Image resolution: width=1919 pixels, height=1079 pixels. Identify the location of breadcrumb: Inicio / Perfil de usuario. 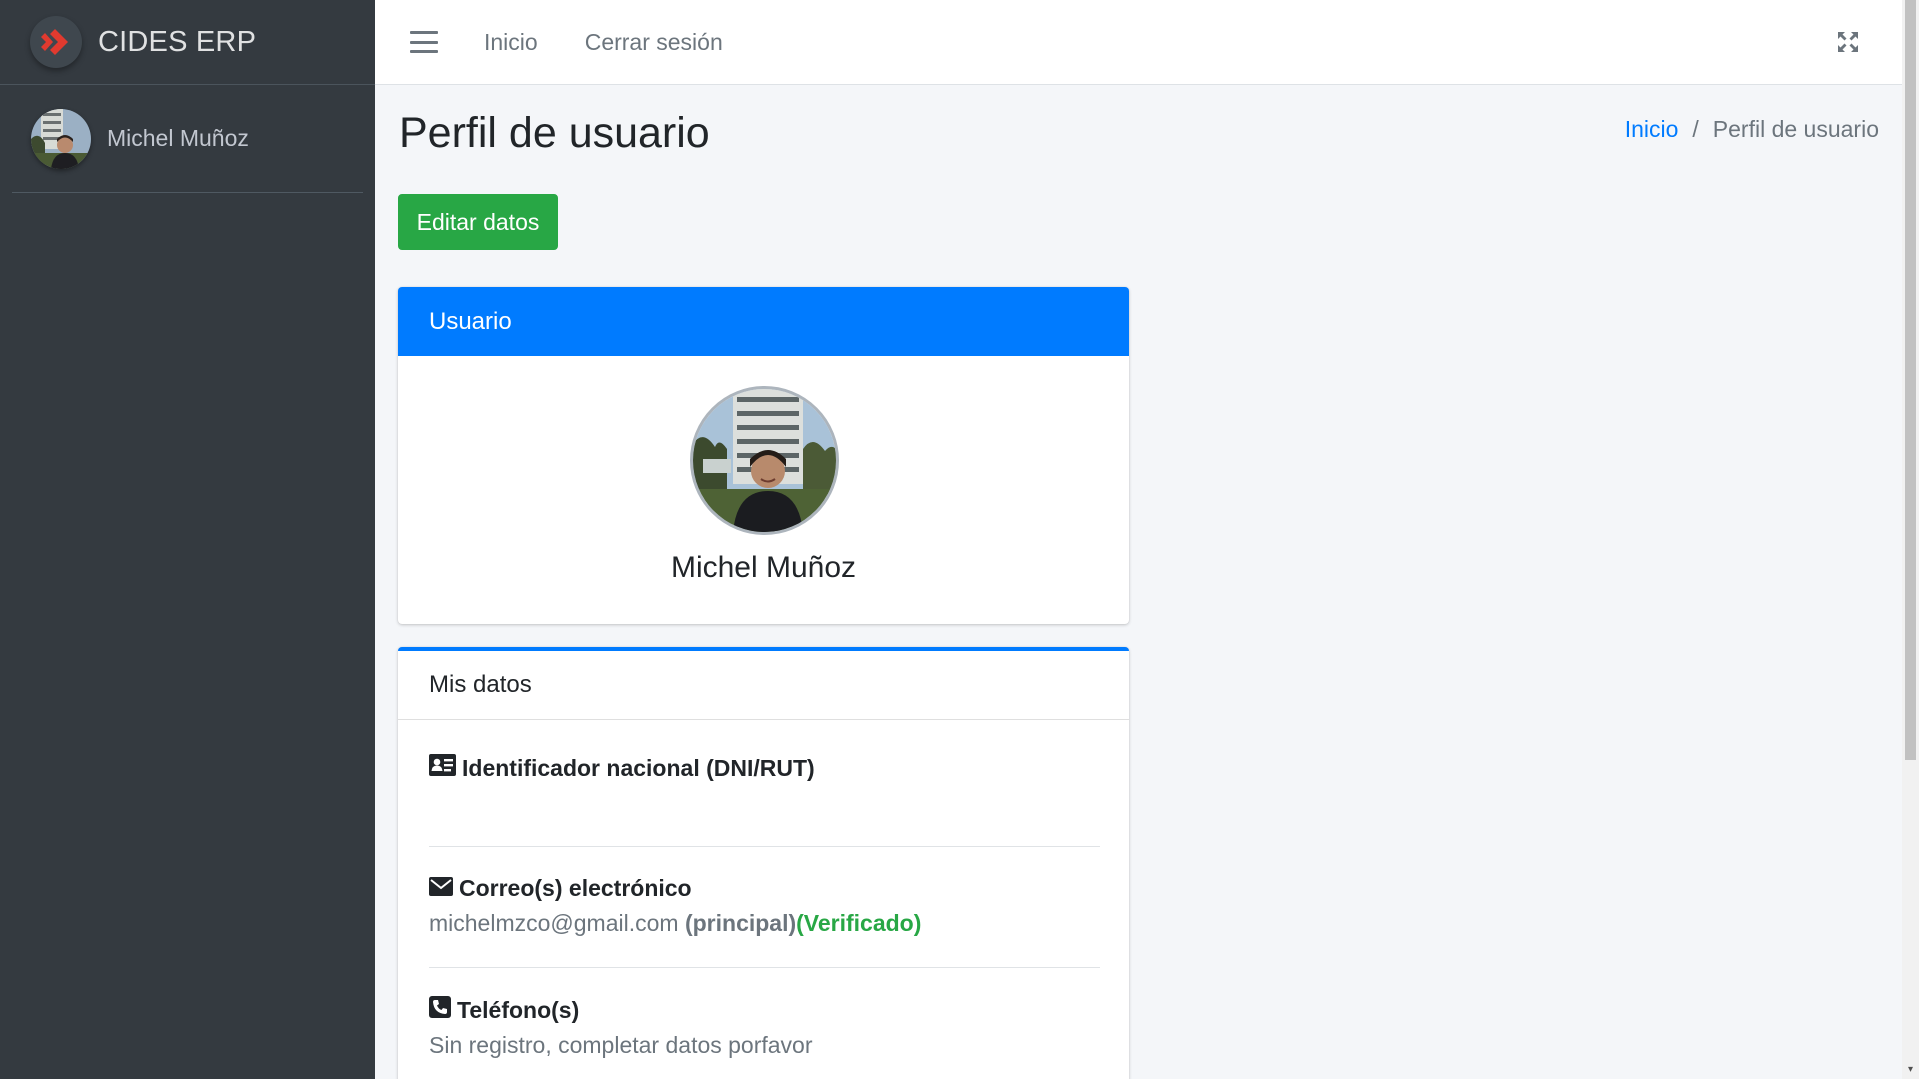
(1752, 129).